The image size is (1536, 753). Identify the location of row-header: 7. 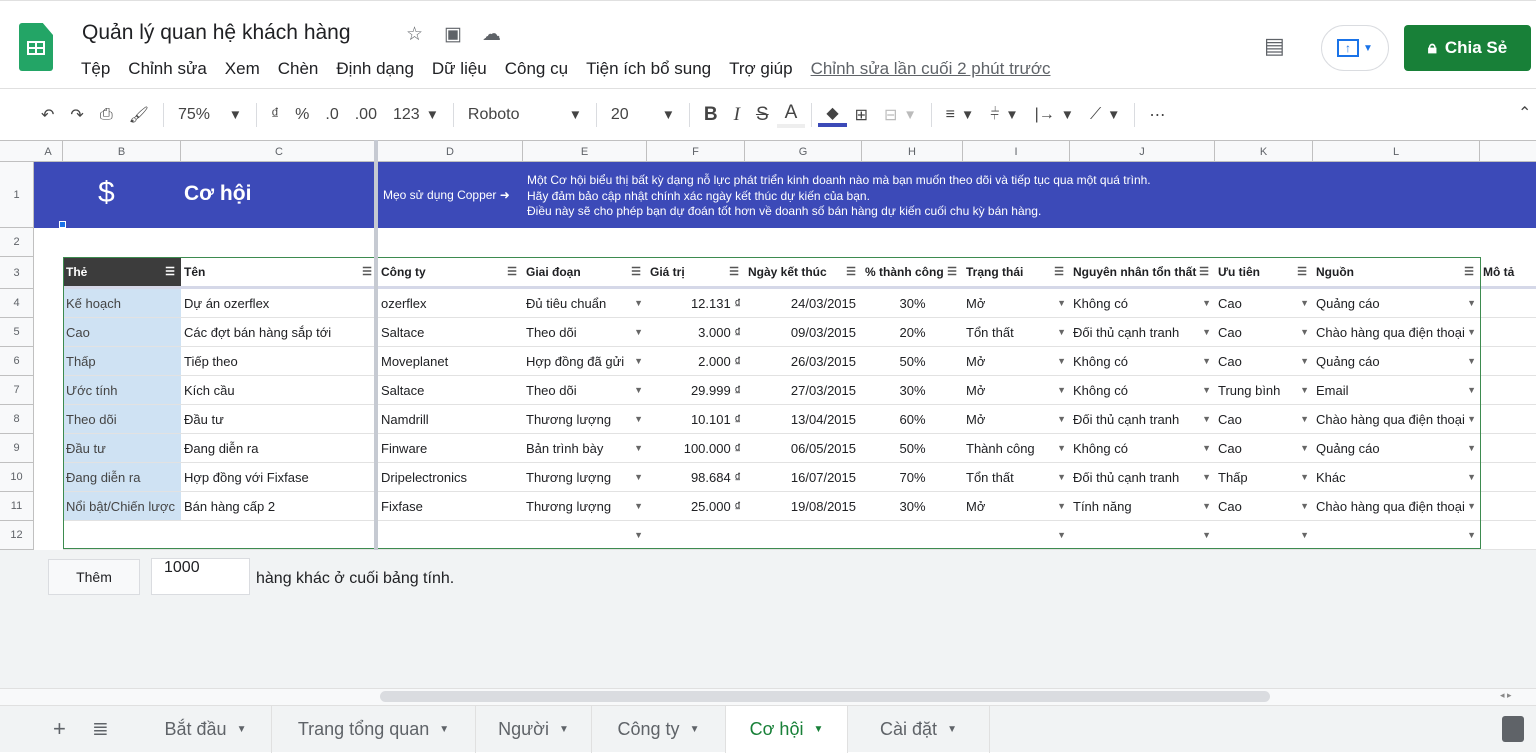
(17, 390).